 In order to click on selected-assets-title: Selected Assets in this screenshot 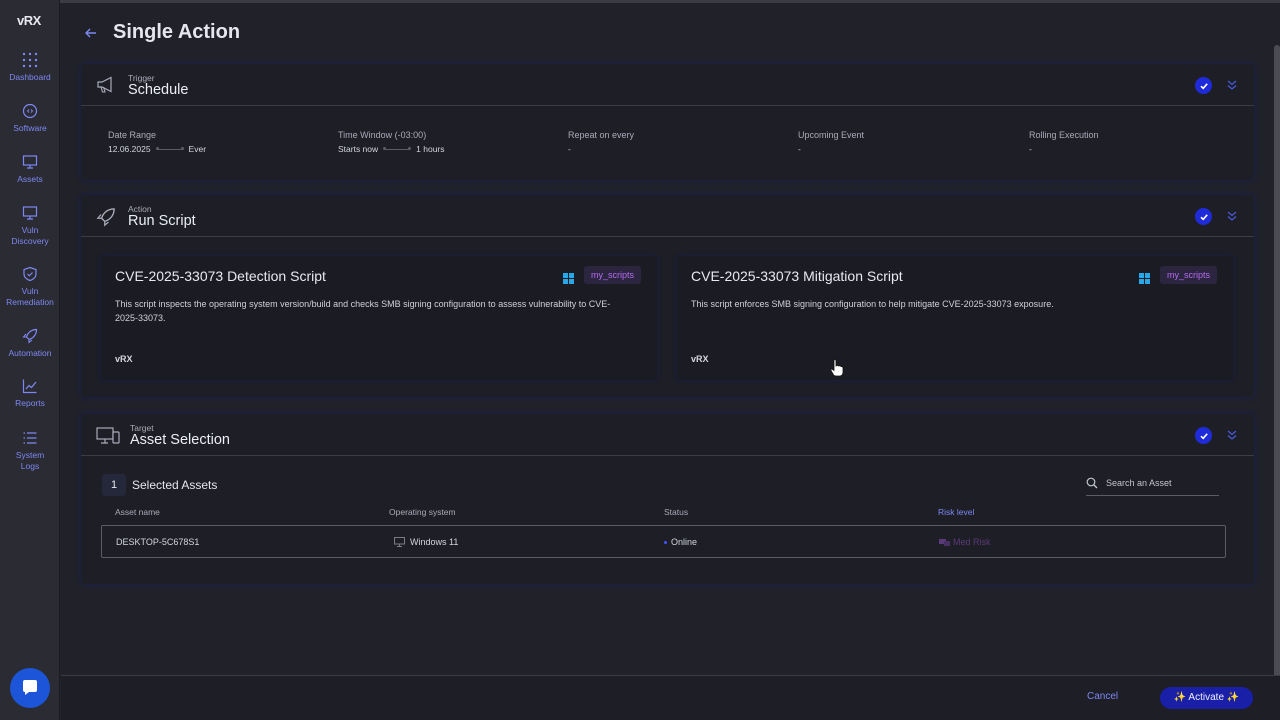, I will do `click(175, 485)`.